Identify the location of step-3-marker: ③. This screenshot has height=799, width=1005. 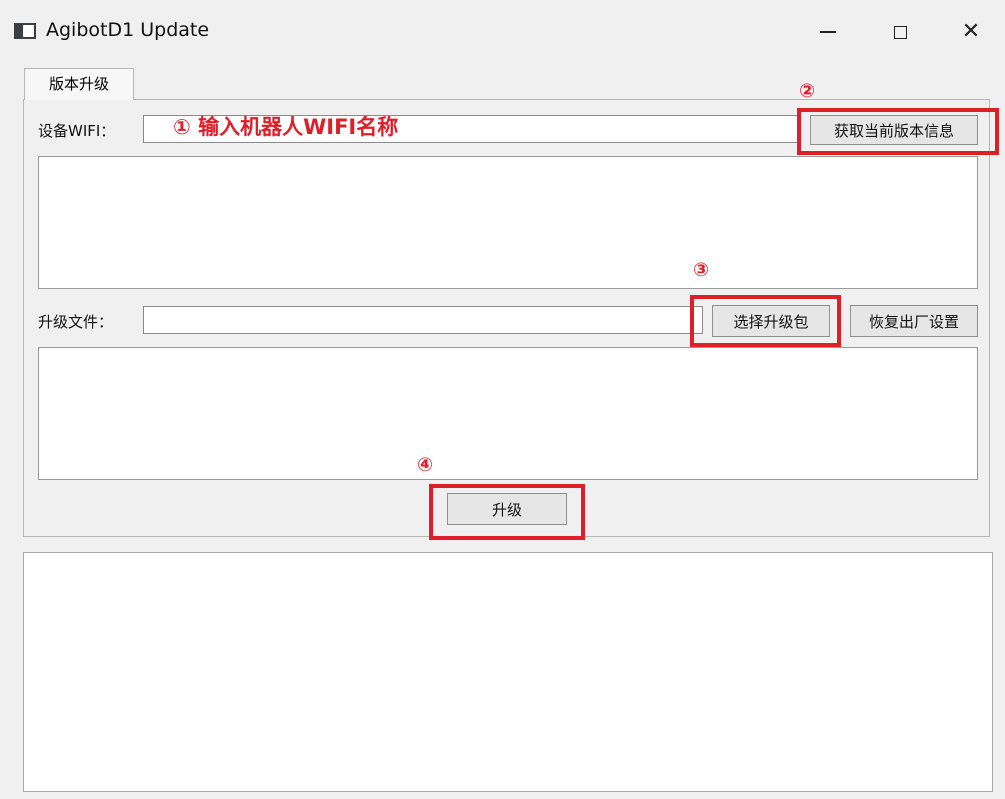
(701, 270).